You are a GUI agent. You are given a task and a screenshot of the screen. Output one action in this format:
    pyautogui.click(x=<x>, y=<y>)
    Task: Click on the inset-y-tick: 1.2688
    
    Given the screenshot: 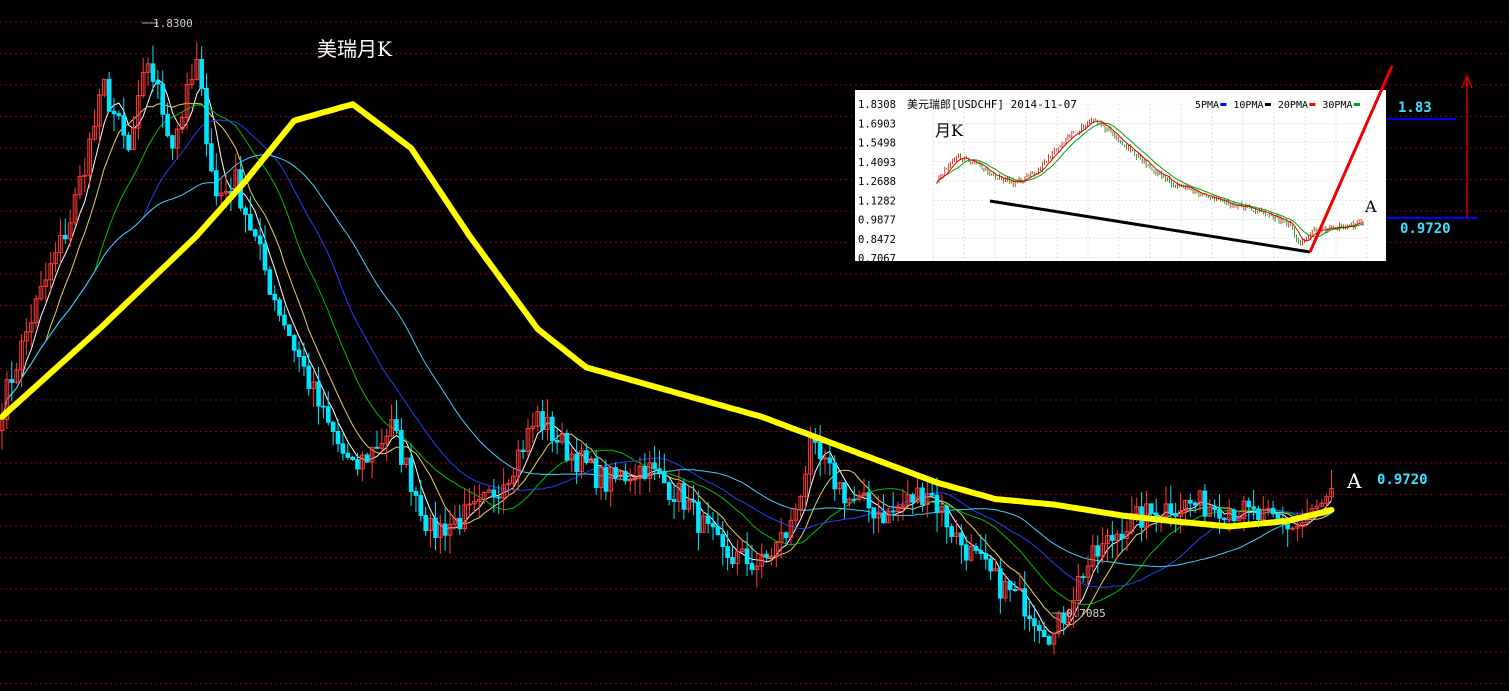 What is the action you would take?
    pyautogui.click(x=877, y=182)
    